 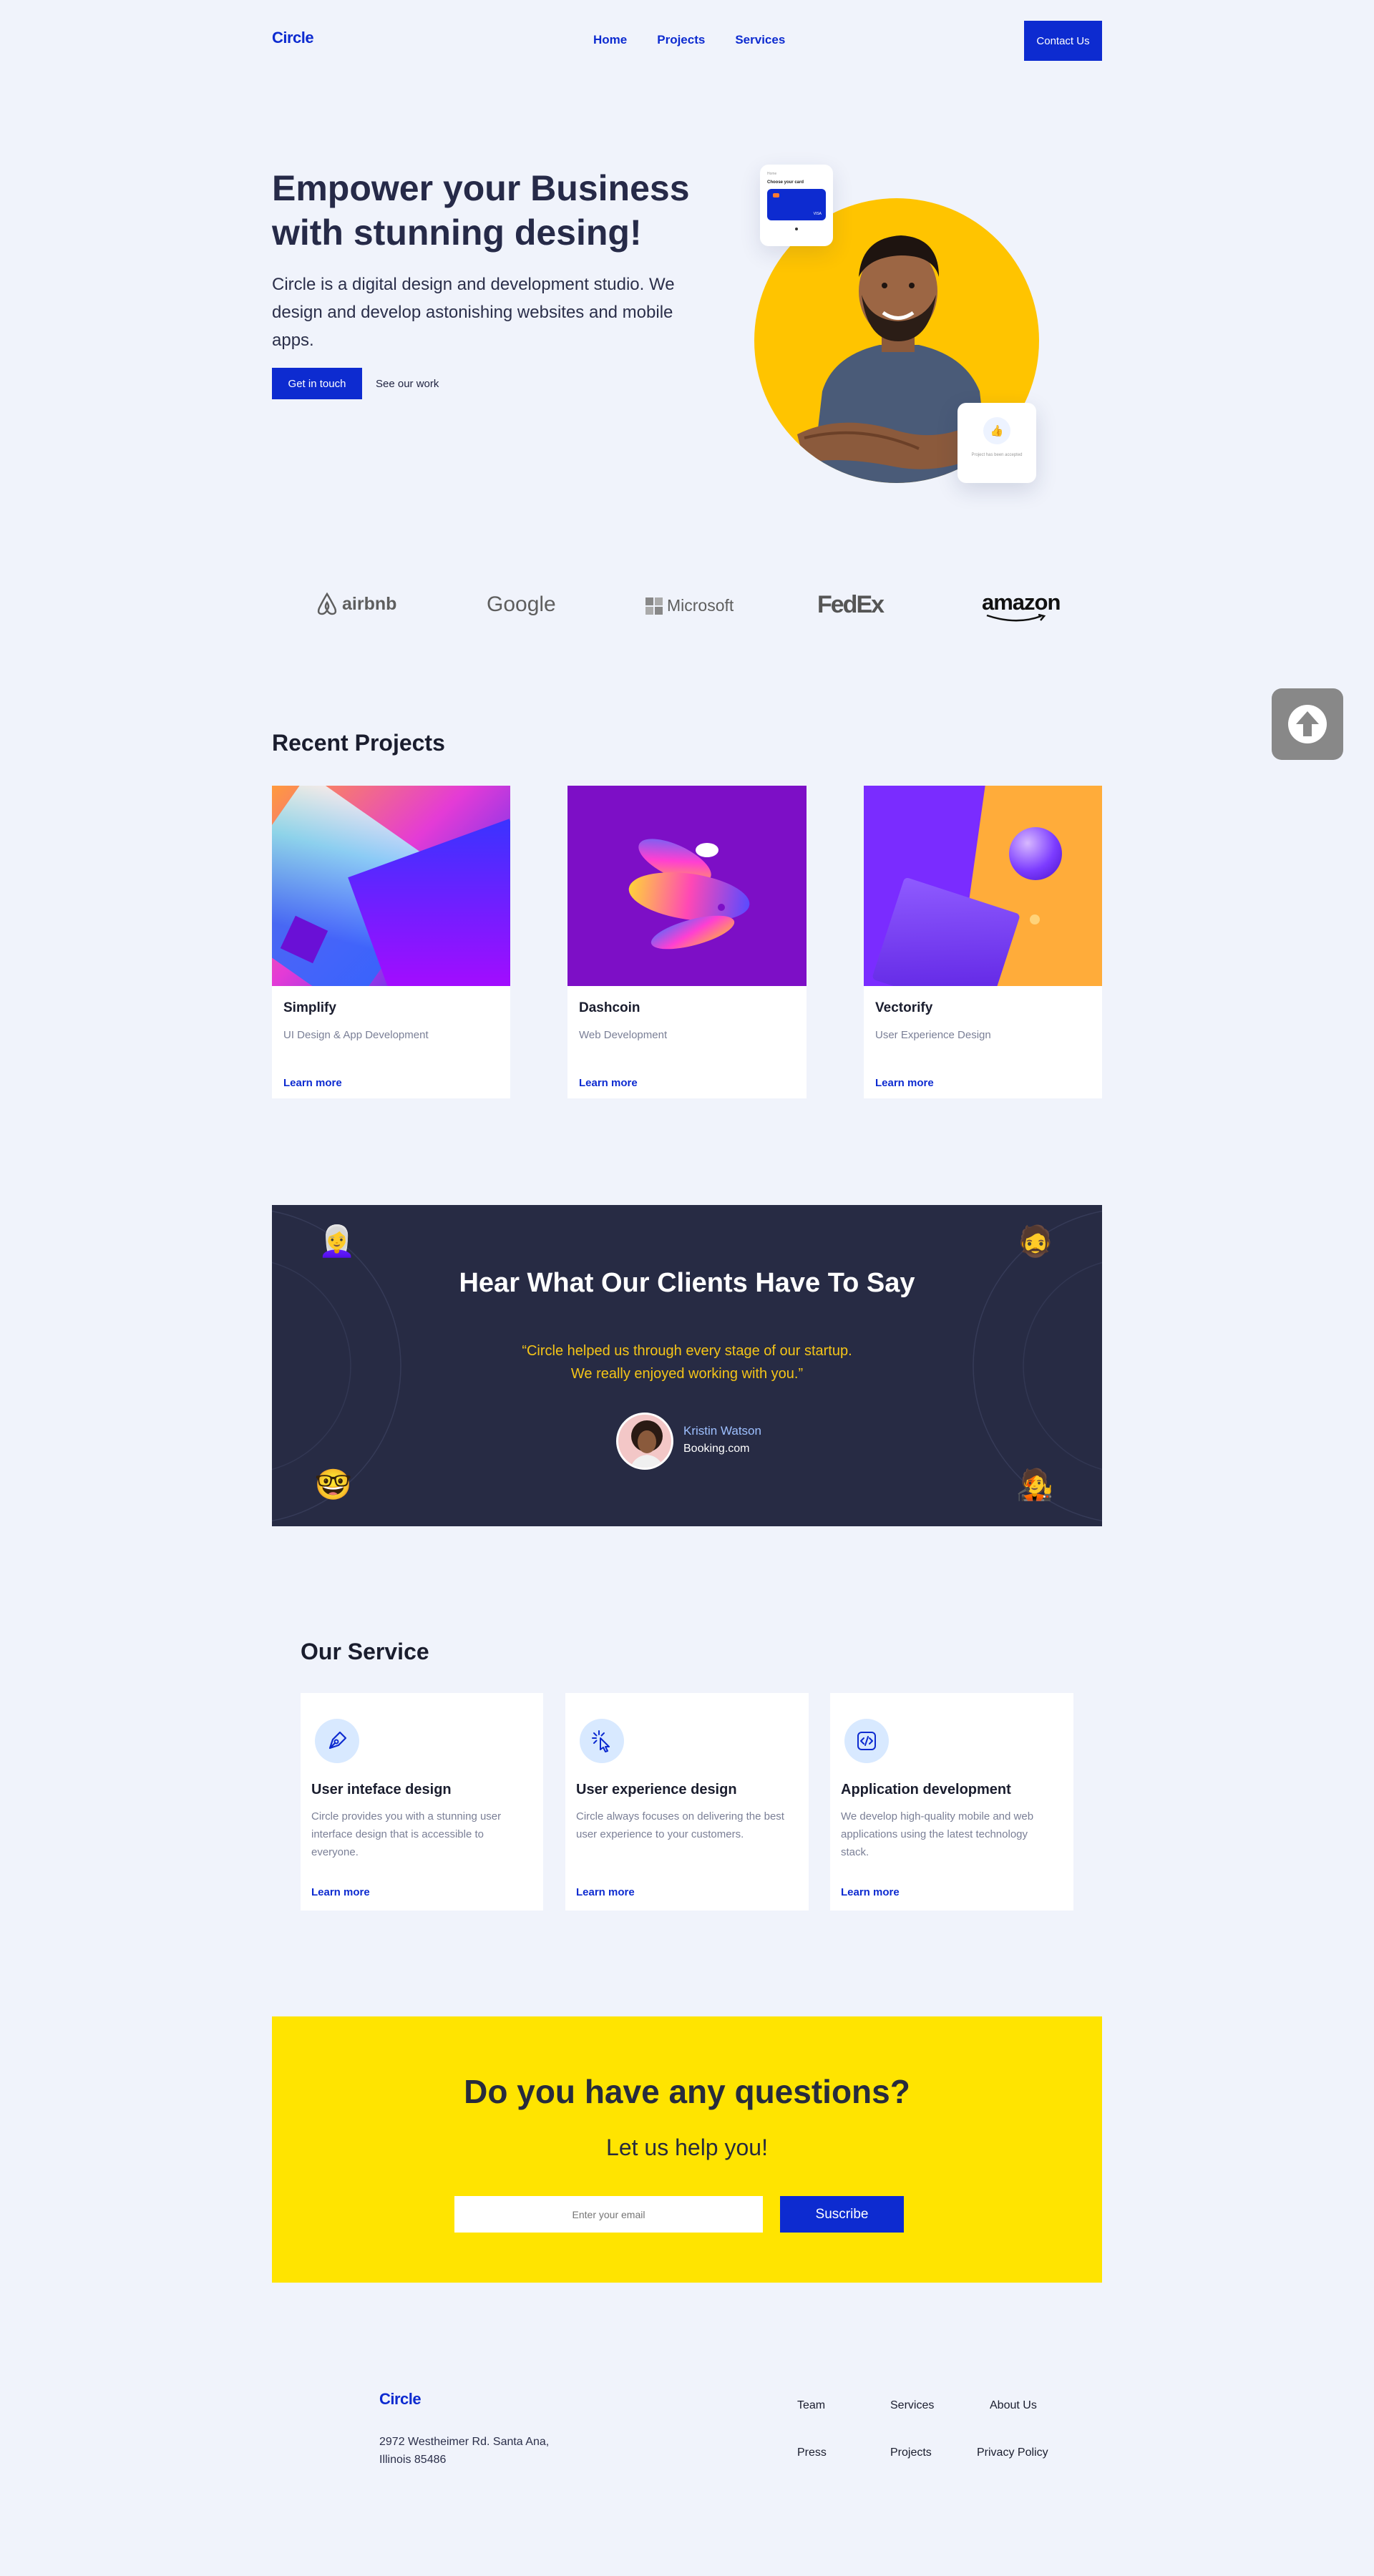 What do you see at coordinates (811, 2405) in the screenshot?
I see `footer-link-team: Team` at bounding box center [811, 2405].